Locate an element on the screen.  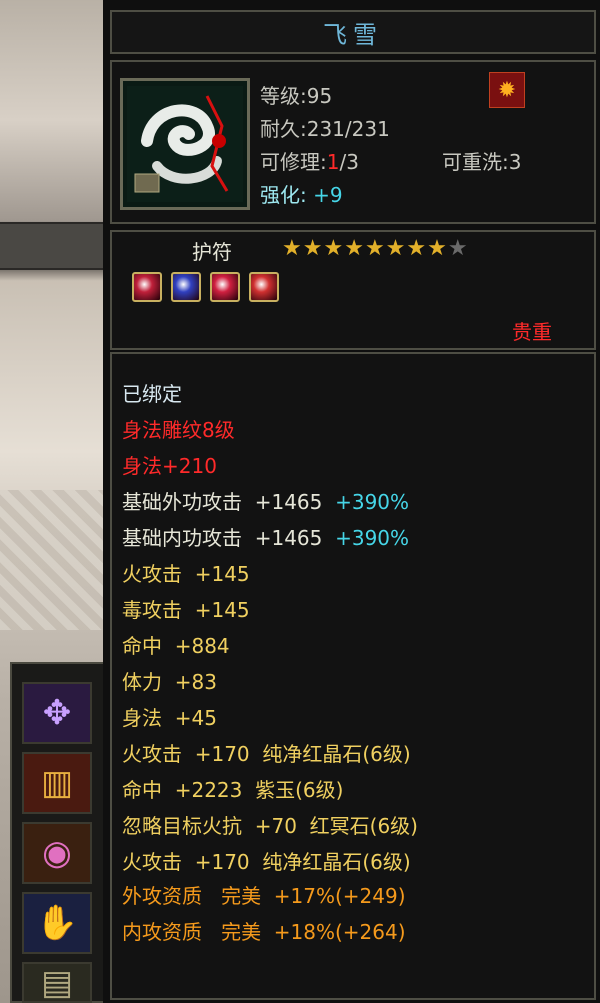
gauntlet-icon: ✋ is located at coordinates (57, 923).